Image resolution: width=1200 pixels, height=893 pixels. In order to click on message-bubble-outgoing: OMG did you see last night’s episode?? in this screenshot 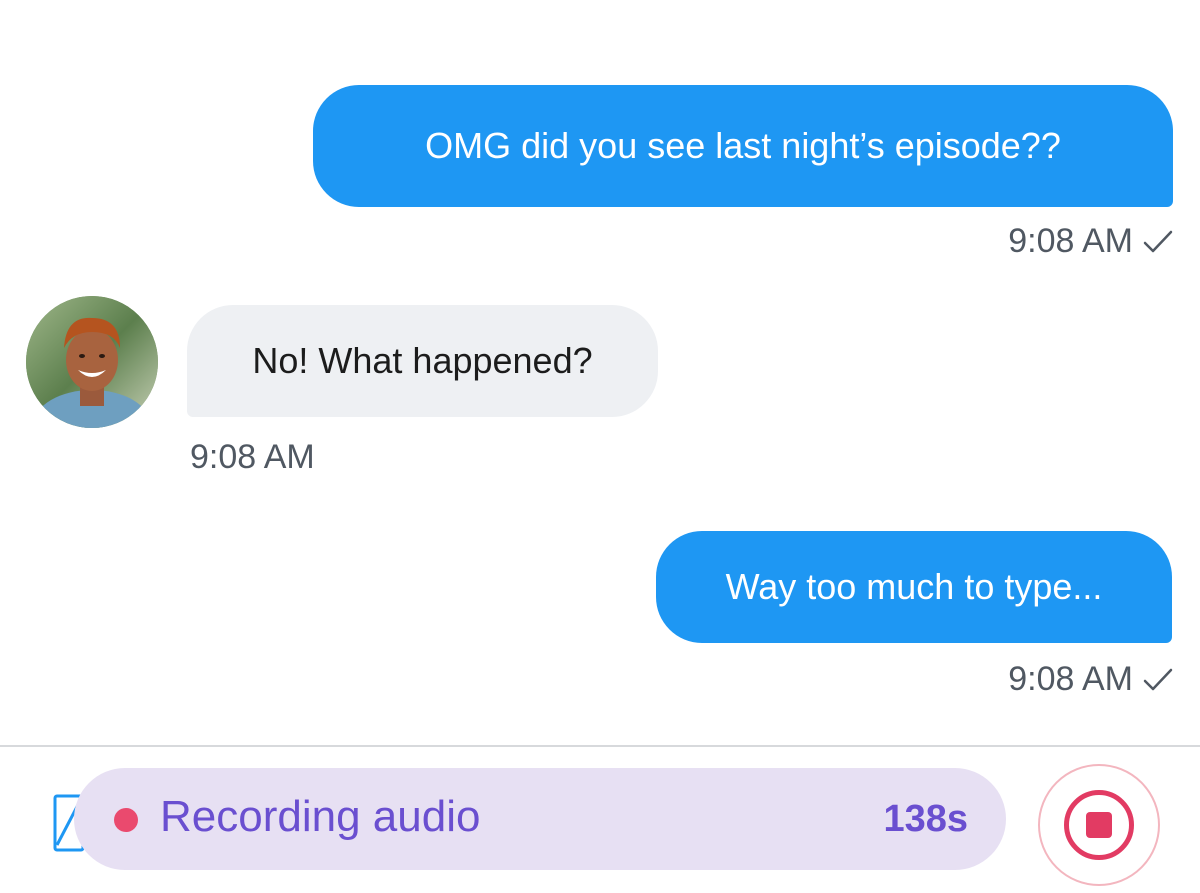, I will do `click(743, 146)`.